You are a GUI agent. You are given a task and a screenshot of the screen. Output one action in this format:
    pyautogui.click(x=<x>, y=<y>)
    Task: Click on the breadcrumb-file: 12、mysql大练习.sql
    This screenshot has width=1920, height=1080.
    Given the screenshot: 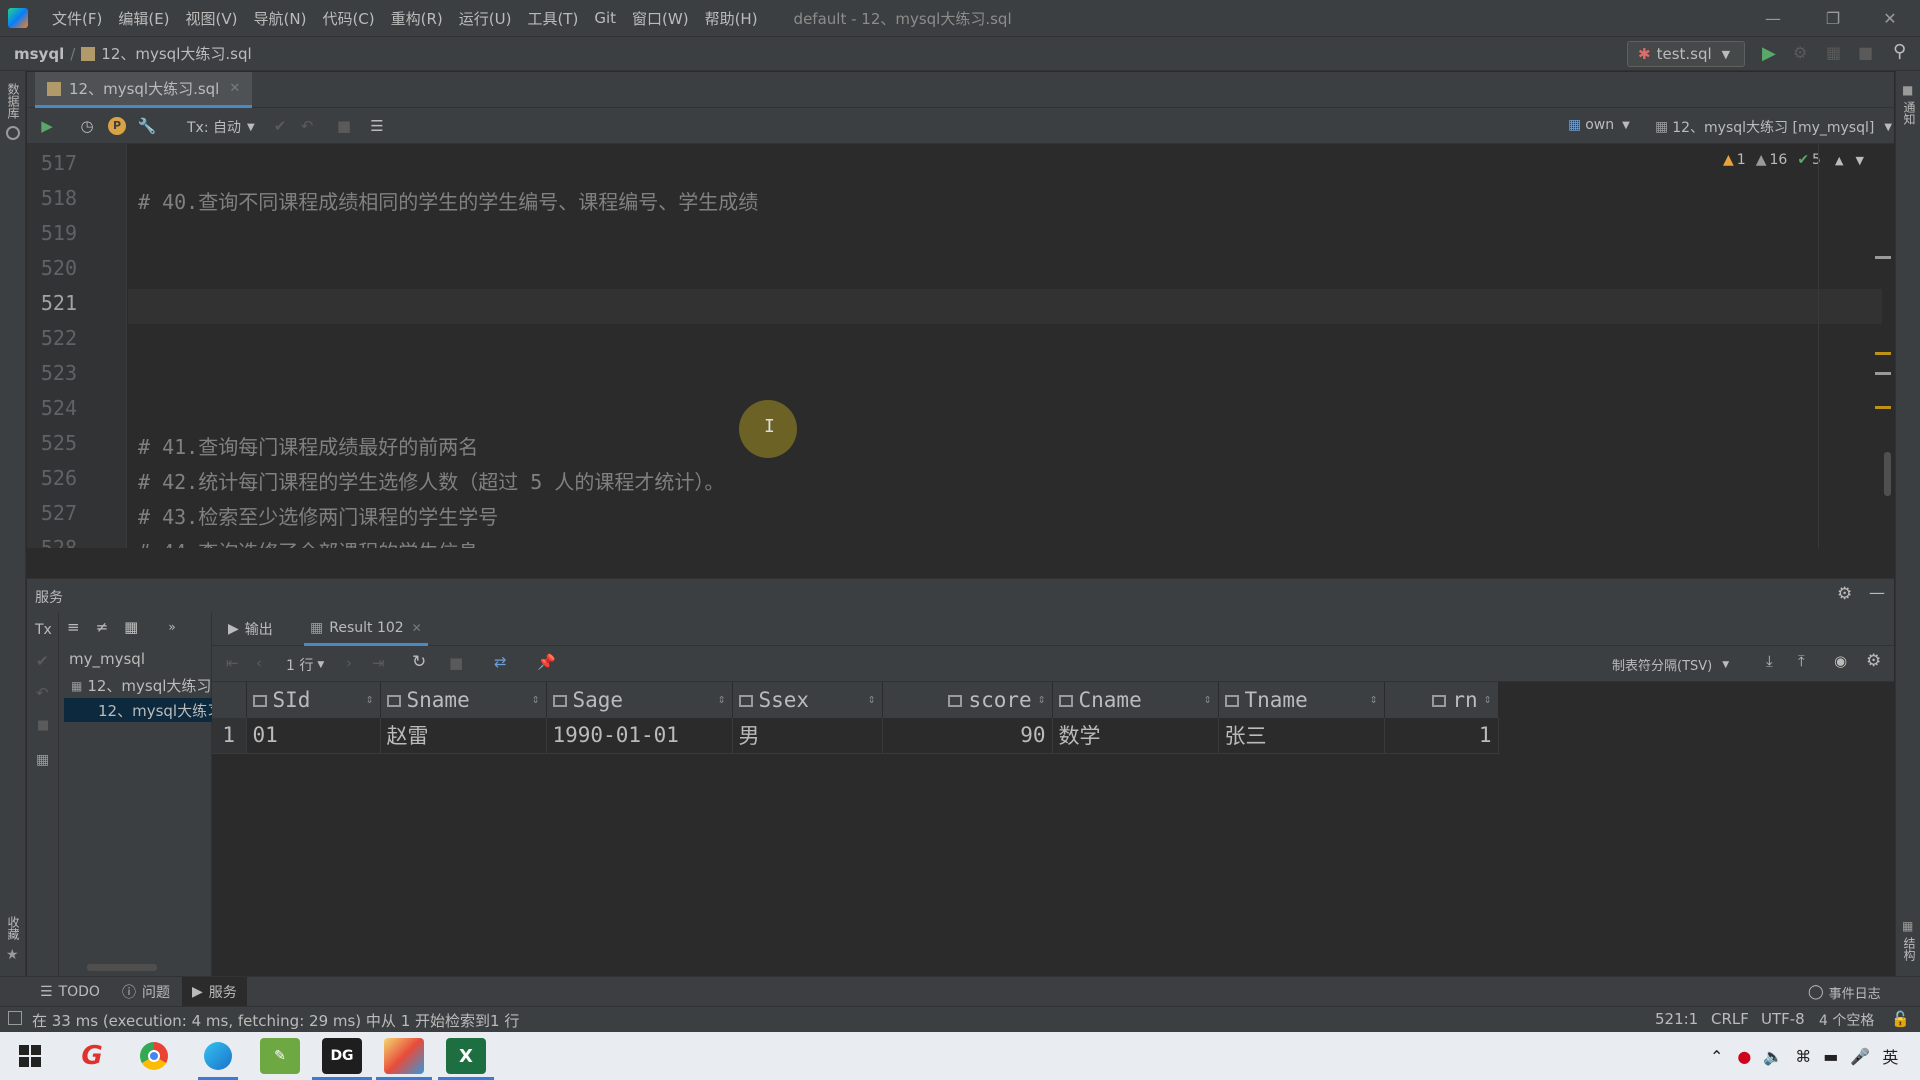 What is the action you would take?
    pyautogui.click(x=176, y=53)
    